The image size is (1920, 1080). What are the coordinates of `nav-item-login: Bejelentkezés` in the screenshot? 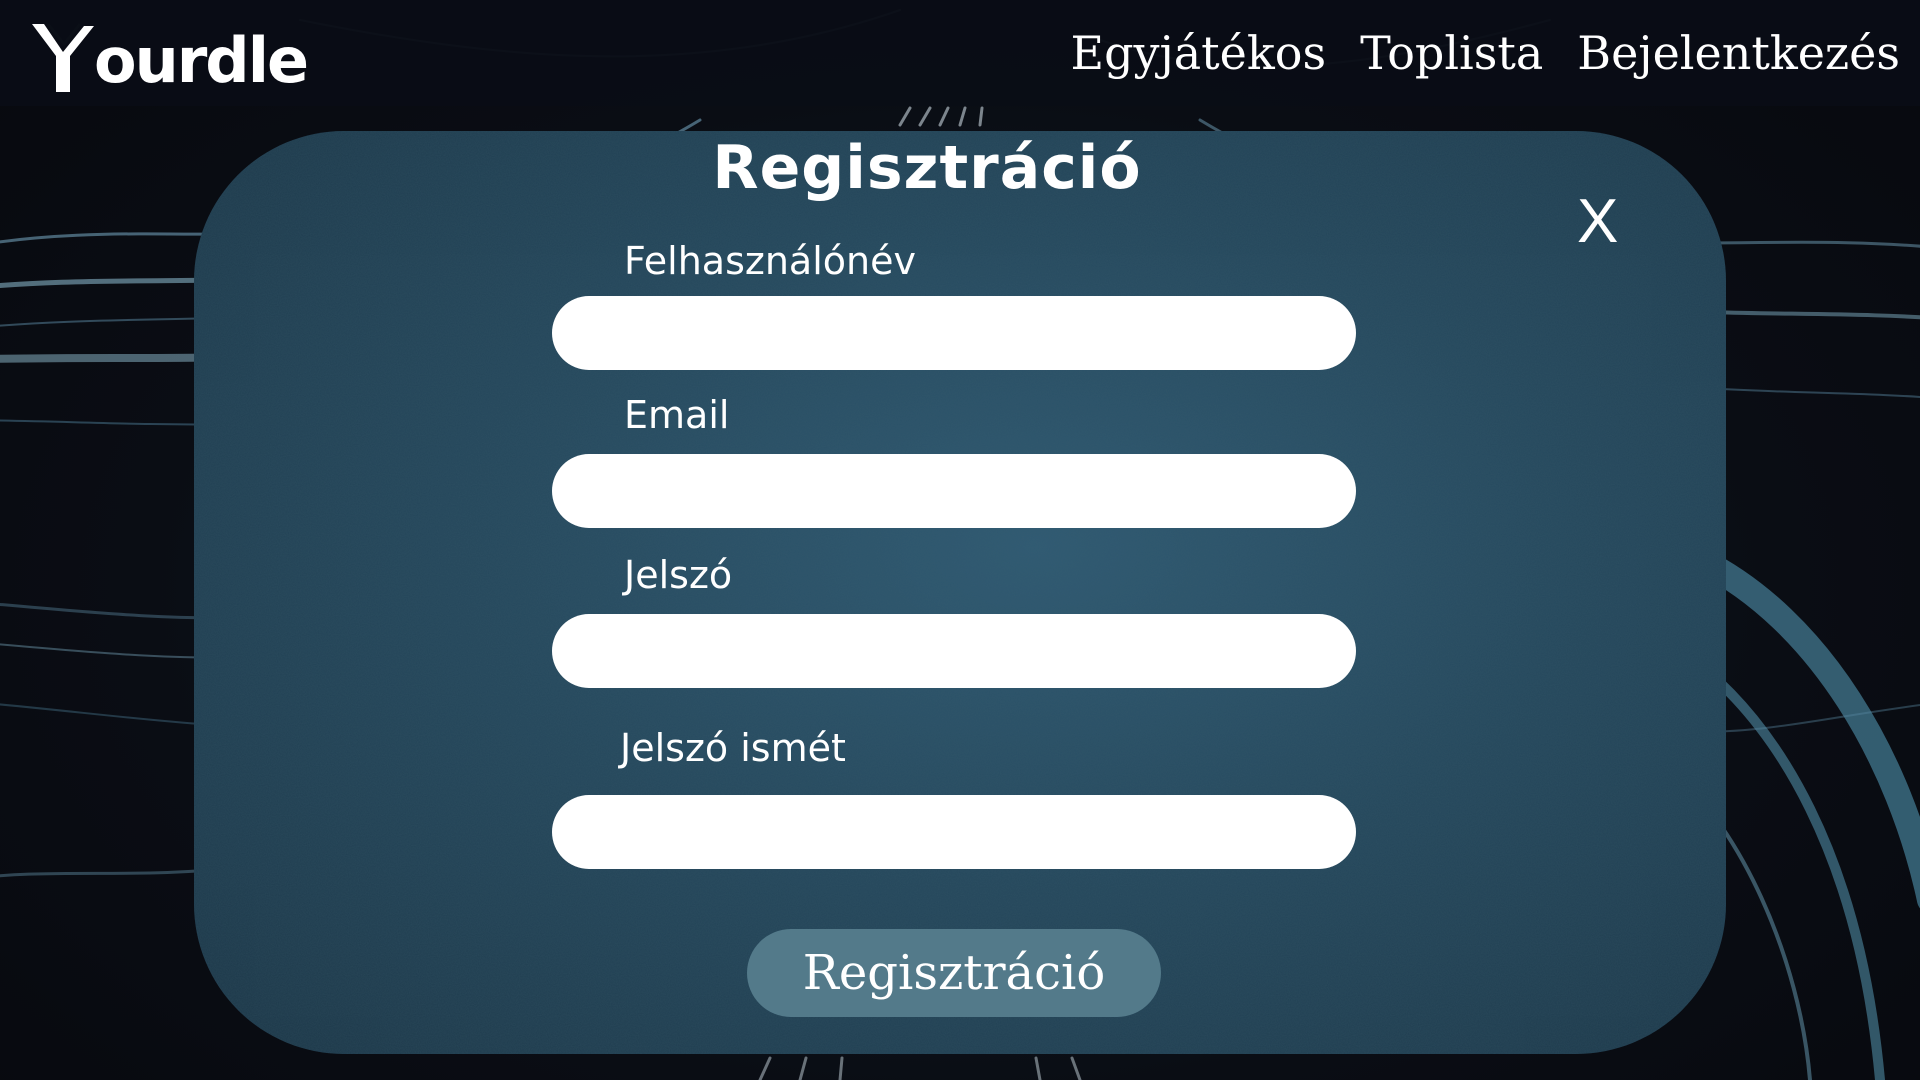 It's located at (1738, 53).